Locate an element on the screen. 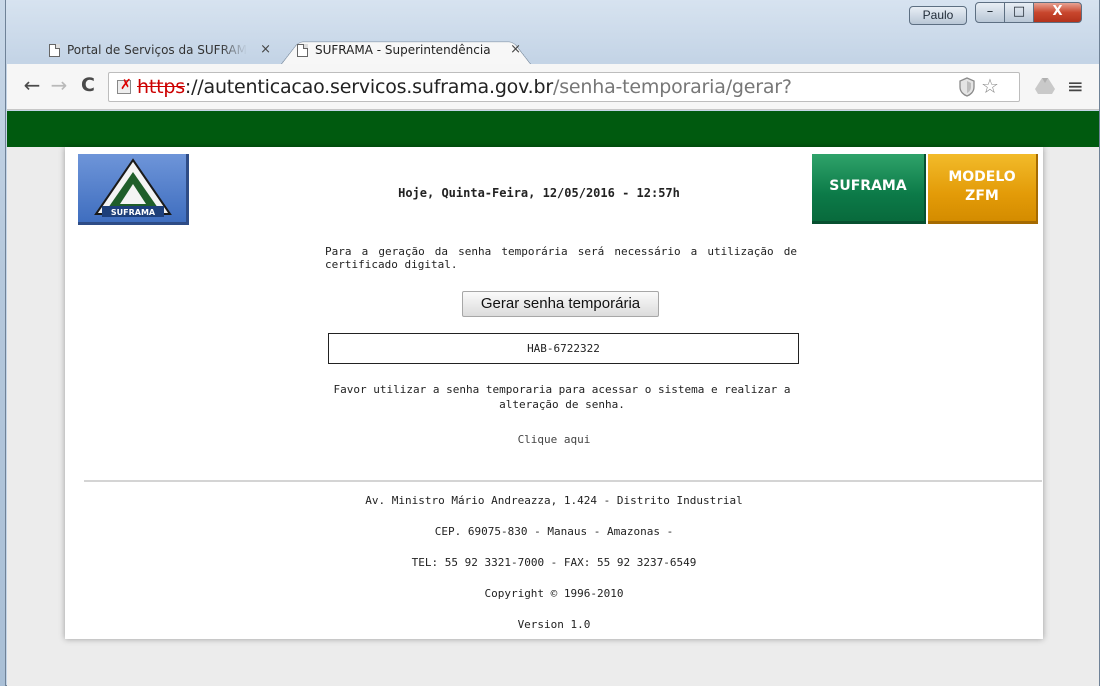 The height and width of the screenshot is (686, 1100). logo-text: SUFRAMA is located at coordinates (133, 212).